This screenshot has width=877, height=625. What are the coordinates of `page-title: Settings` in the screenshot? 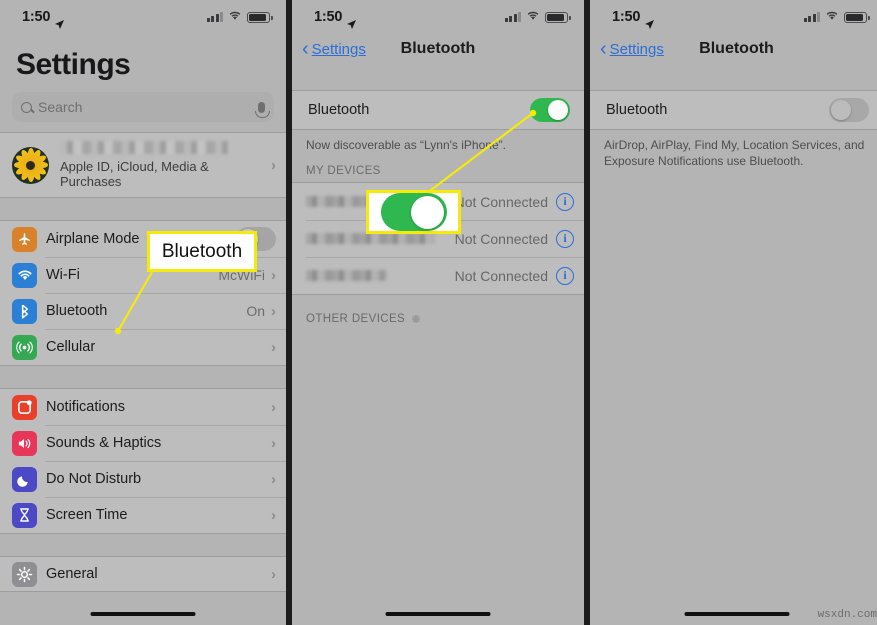 It's located at (73, 64).